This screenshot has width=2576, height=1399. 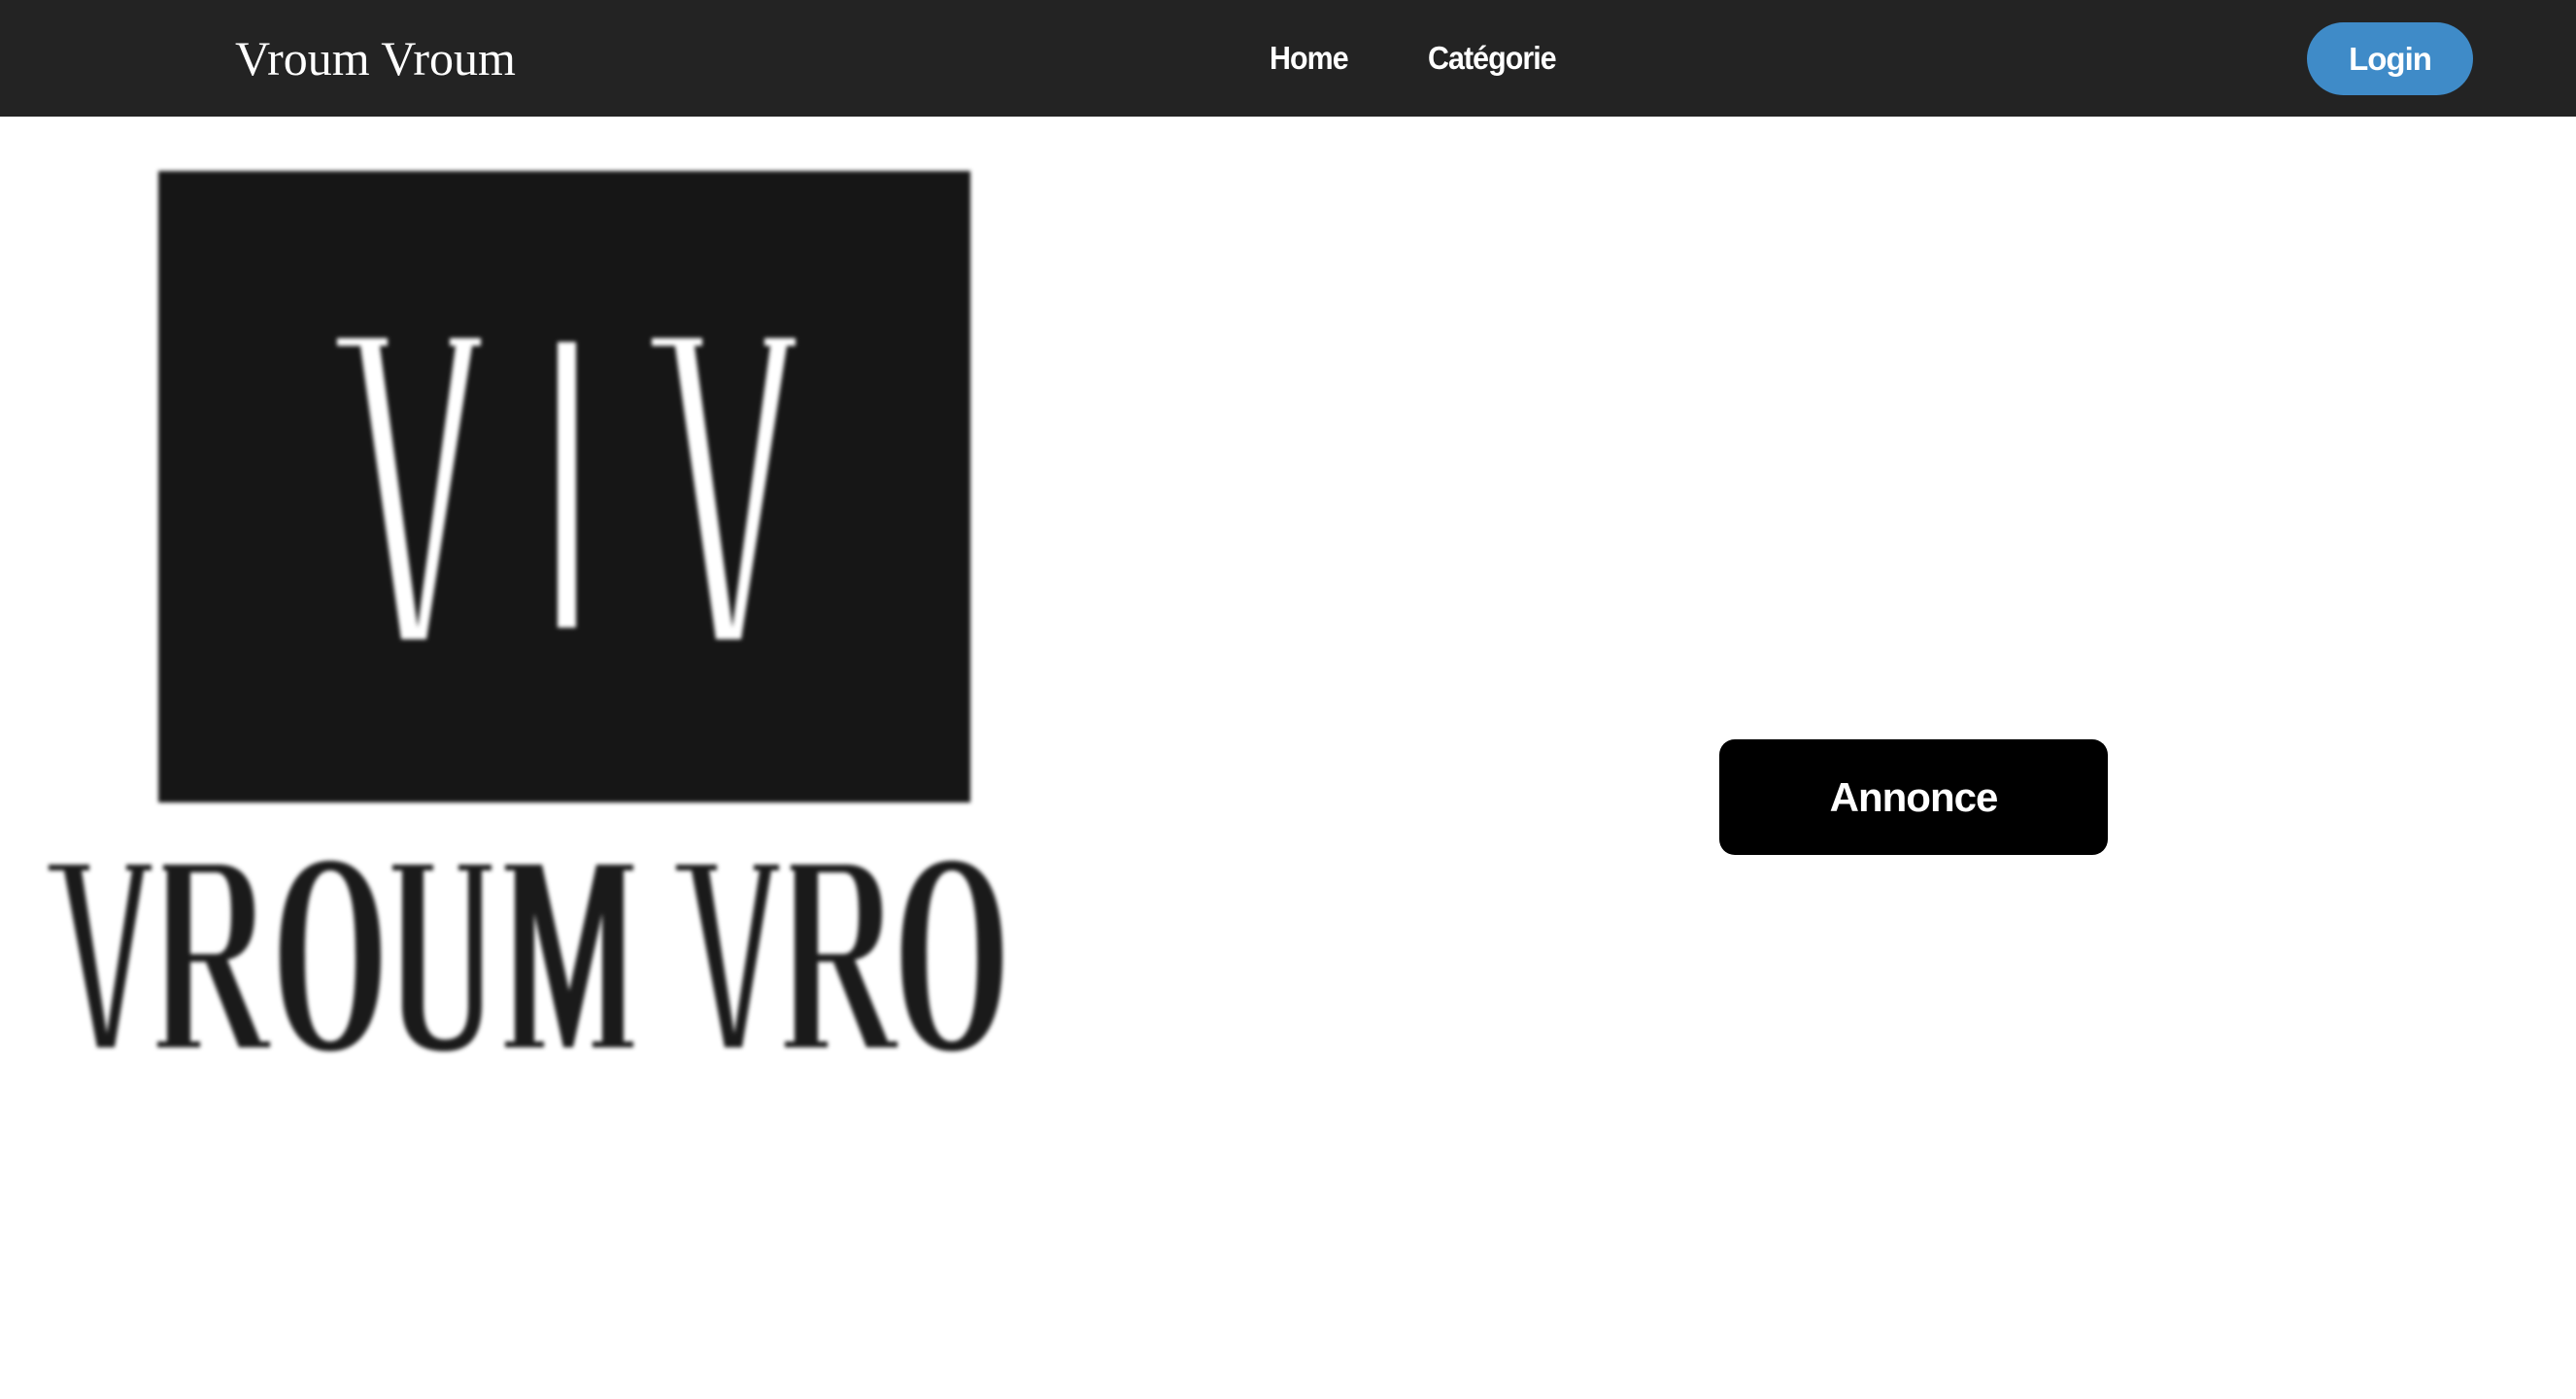 I want to click on annonce-button: Annonce, so click(x=1913, y=797).